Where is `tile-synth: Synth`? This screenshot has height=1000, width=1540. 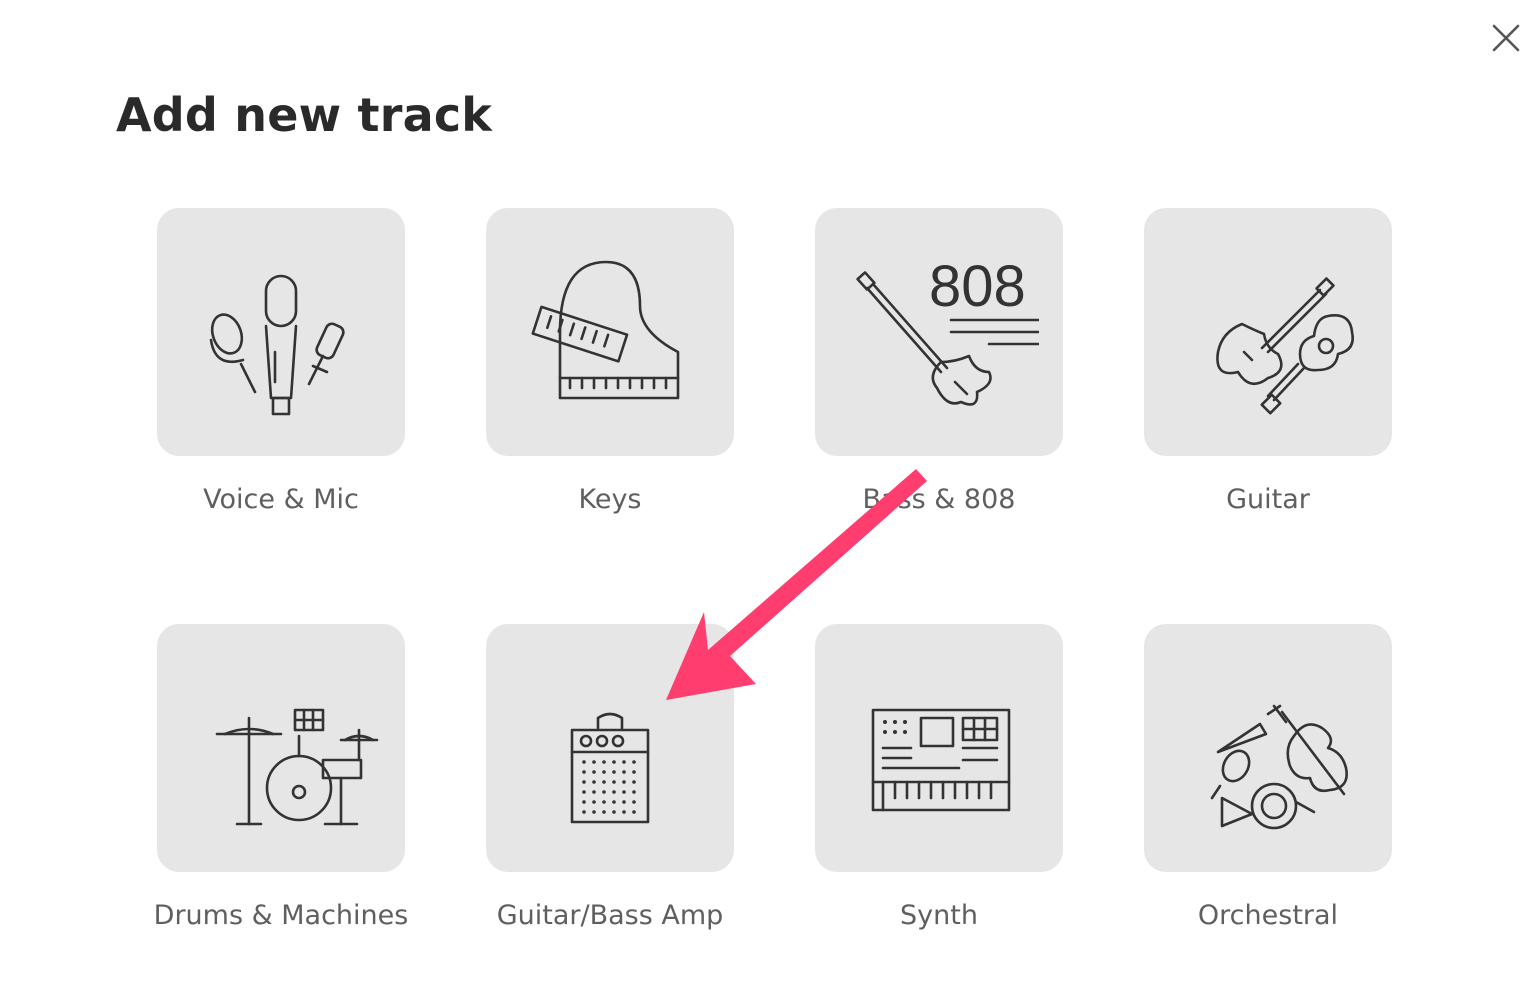
tile-synth: Synth is located at coordinates (939, 794).